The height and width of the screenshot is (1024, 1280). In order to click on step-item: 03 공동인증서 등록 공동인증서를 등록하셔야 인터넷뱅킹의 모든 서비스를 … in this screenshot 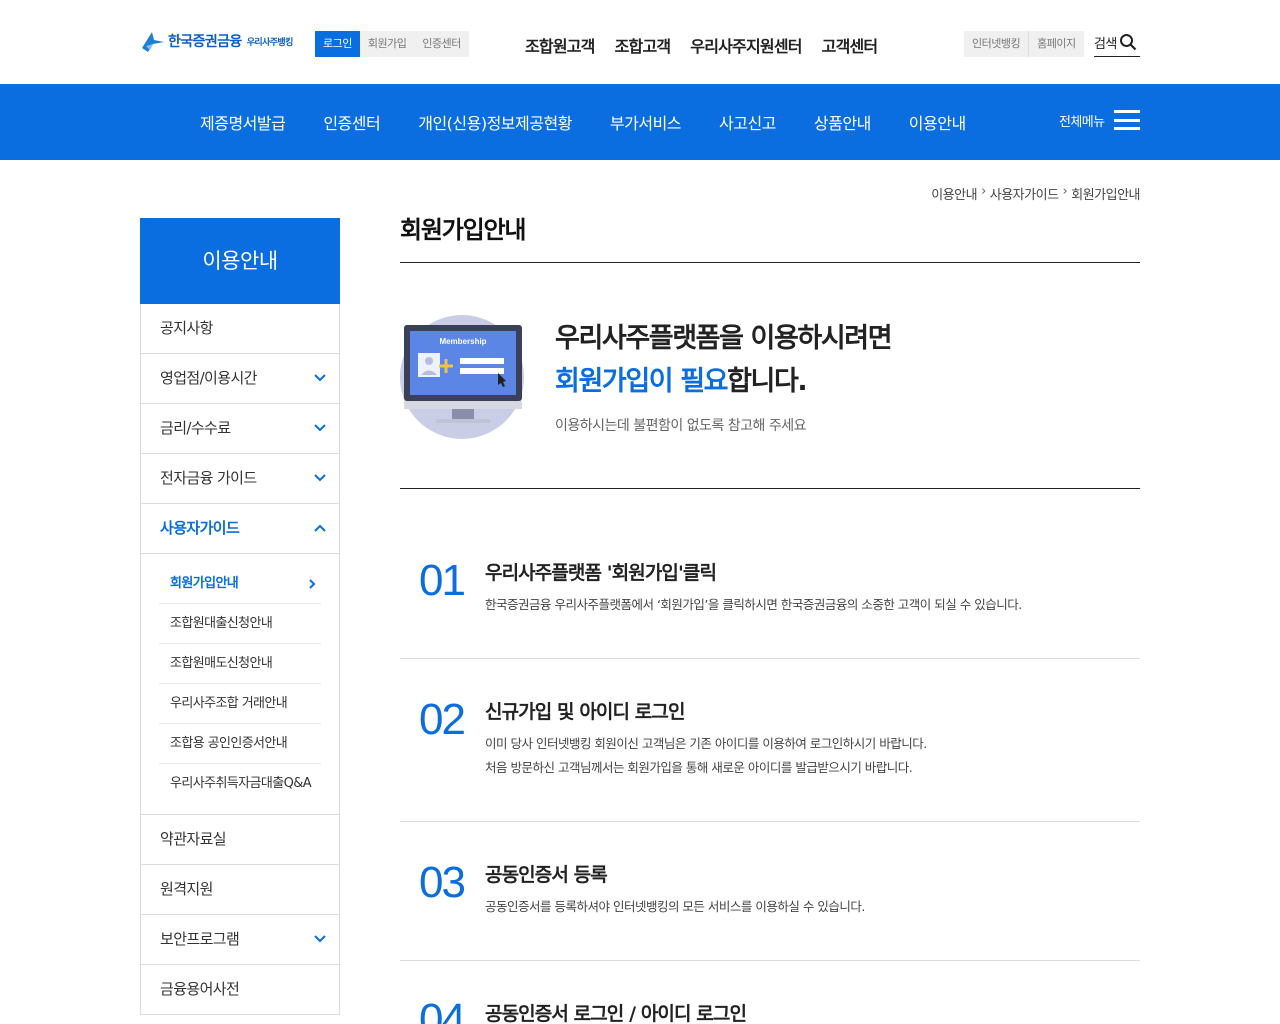, I will do `click(770, 891)`.